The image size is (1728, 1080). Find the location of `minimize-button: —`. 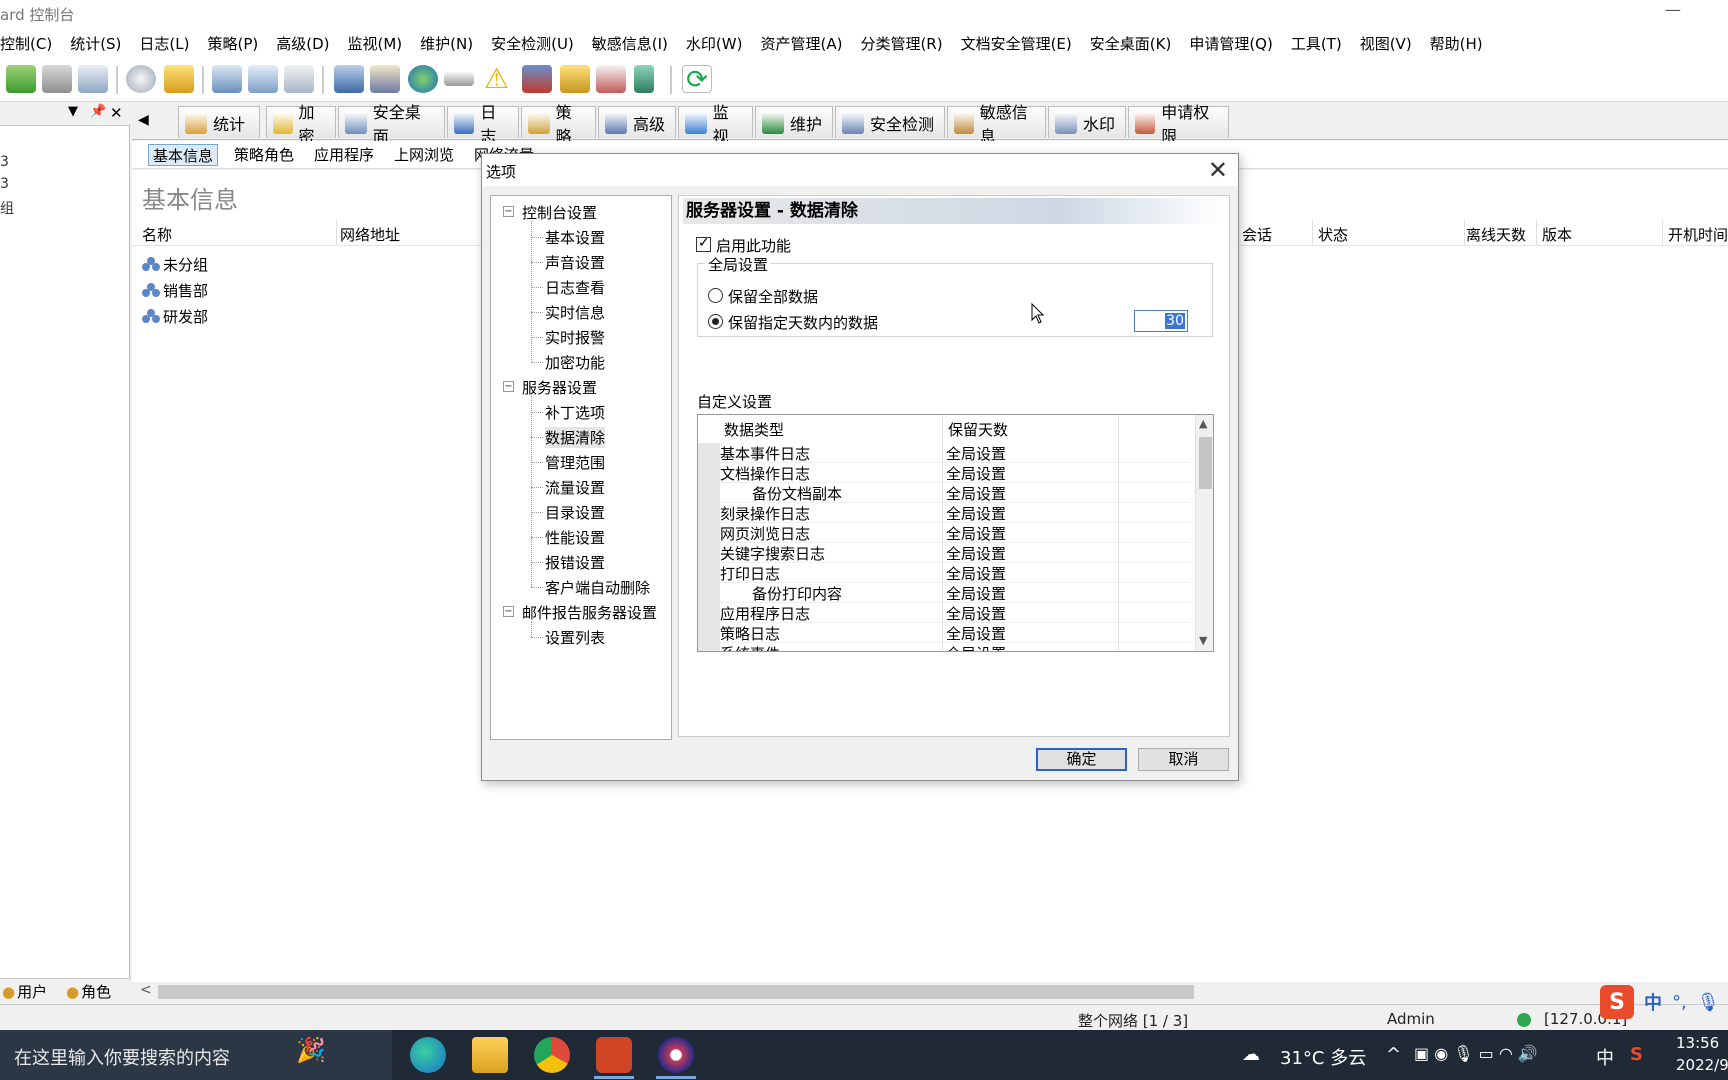

minimize-button: — is located at coordinates (1677, 13).